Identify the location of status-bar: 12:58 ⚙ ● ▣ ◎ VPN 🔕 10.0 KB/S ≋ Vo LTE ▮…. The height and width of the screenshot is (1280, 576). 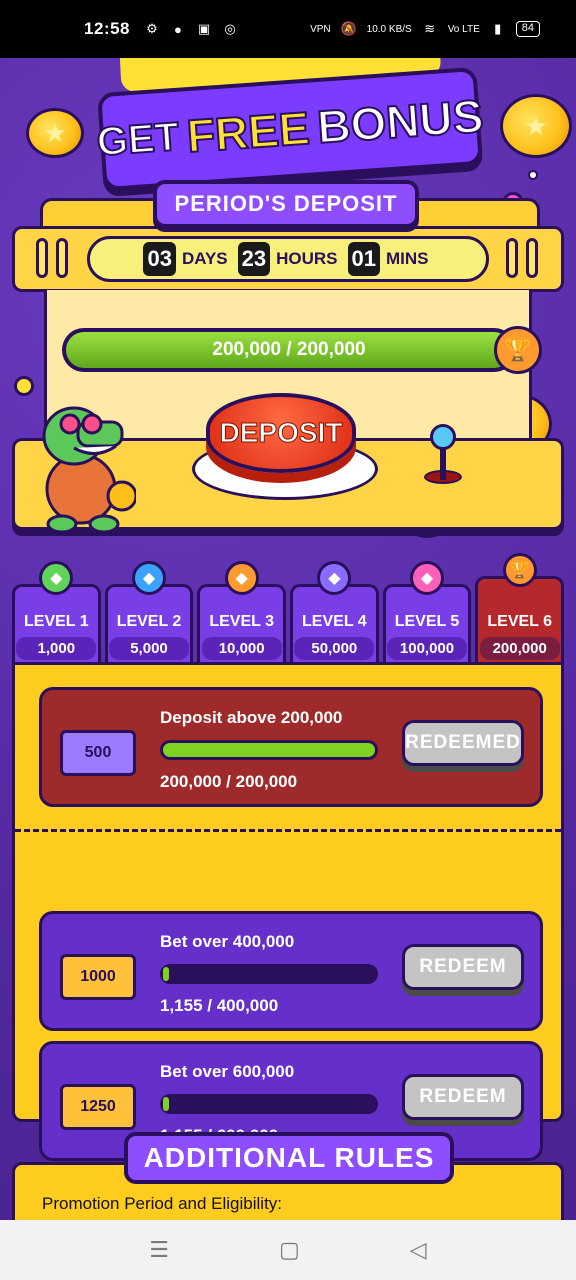
(288, 29).